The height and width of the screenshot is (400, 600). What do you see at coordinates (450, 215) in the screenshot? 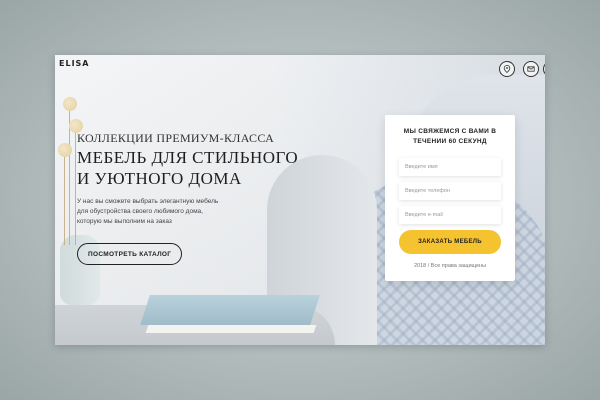
I see `email-field` at bounding box center [450, 215].